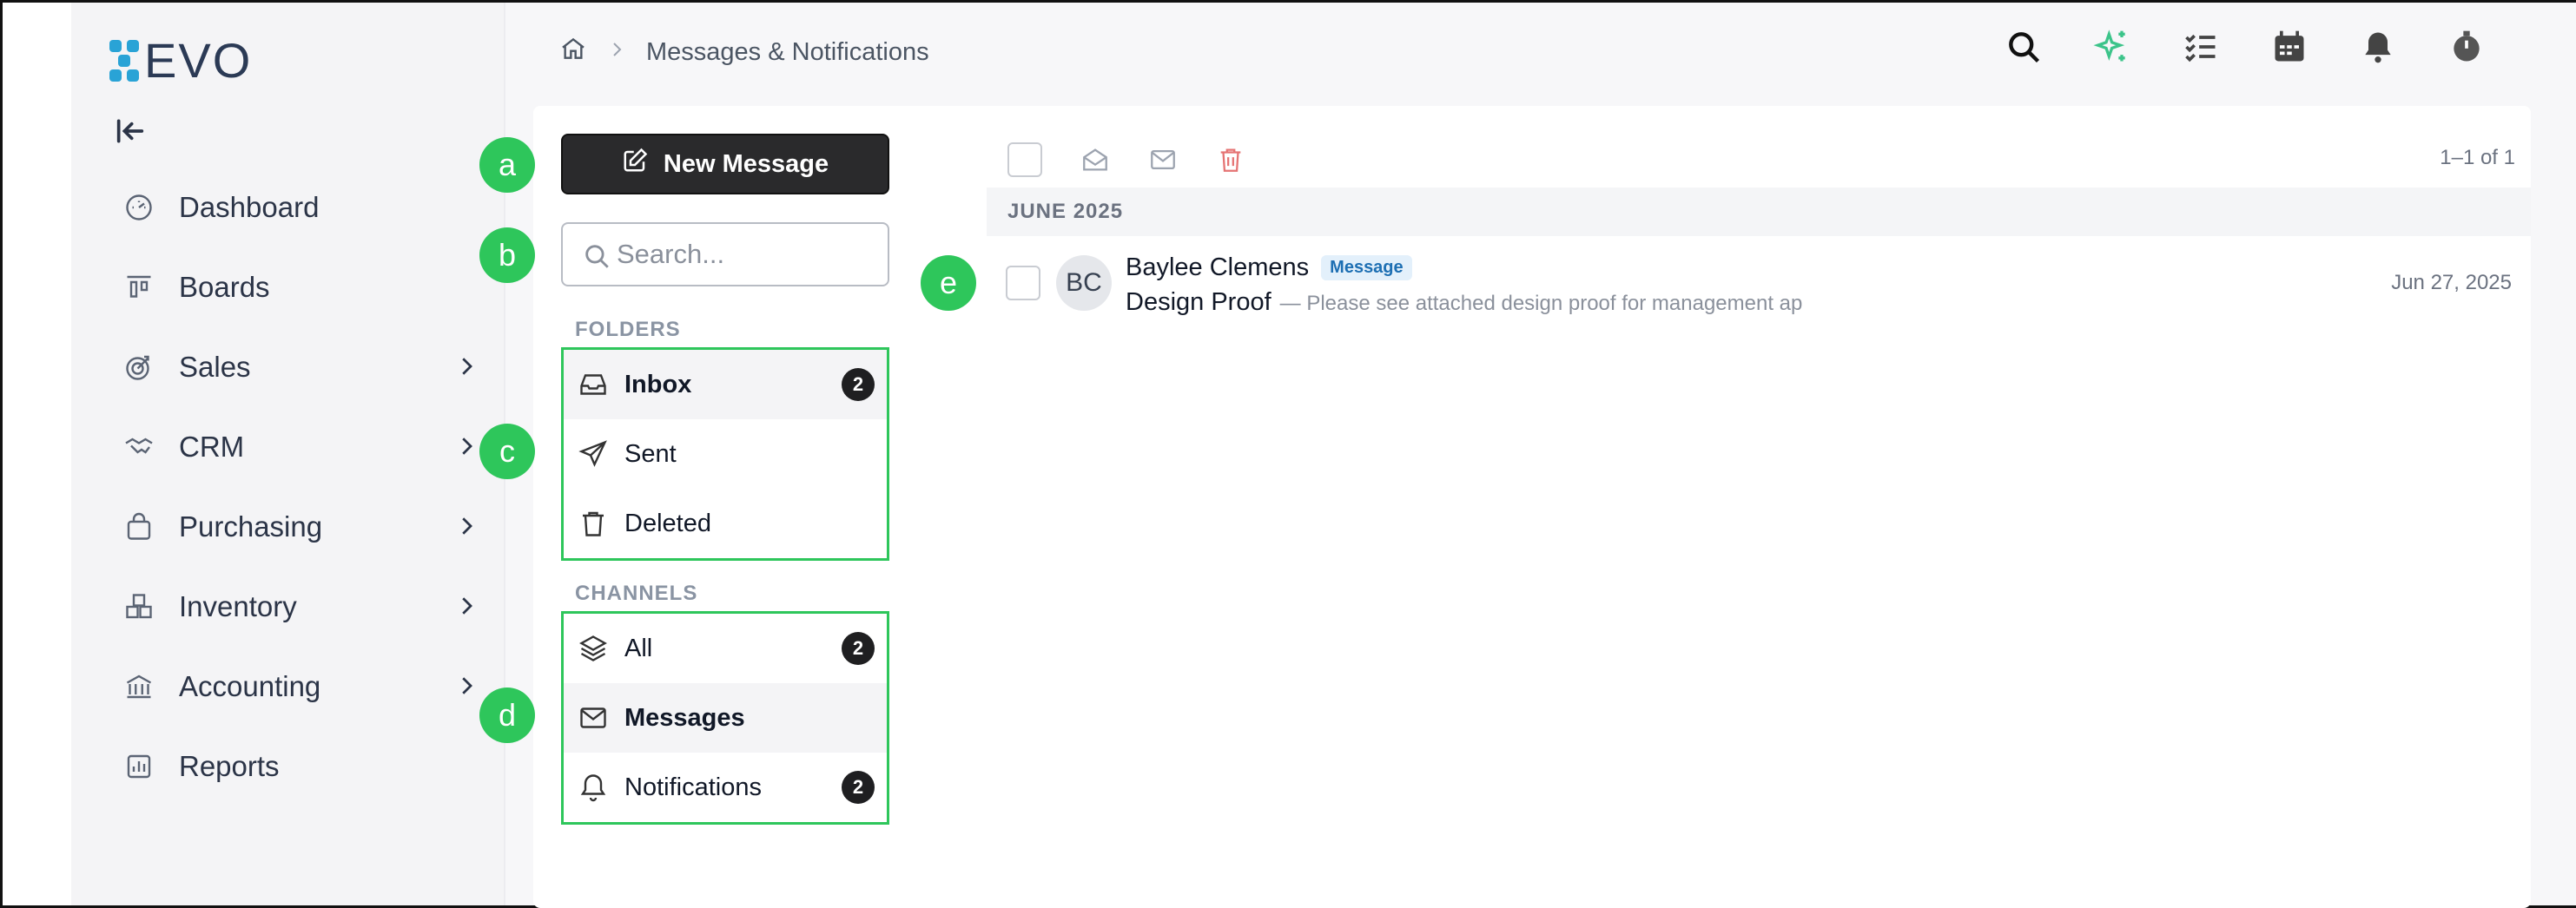 The width and height of the screenshot is (2576, 908). What do you see at coordinates (628, 329) in the screenshot?
I see `folders-heading: FOLDERS` at bounding box center [628, 329].